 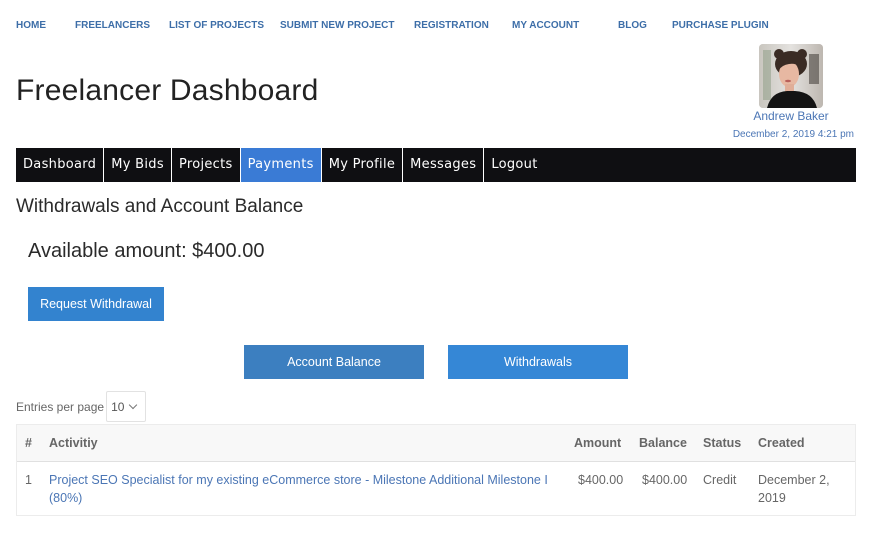 I want to click on entries-per-page-select: 10, so click(x=126, y=406).